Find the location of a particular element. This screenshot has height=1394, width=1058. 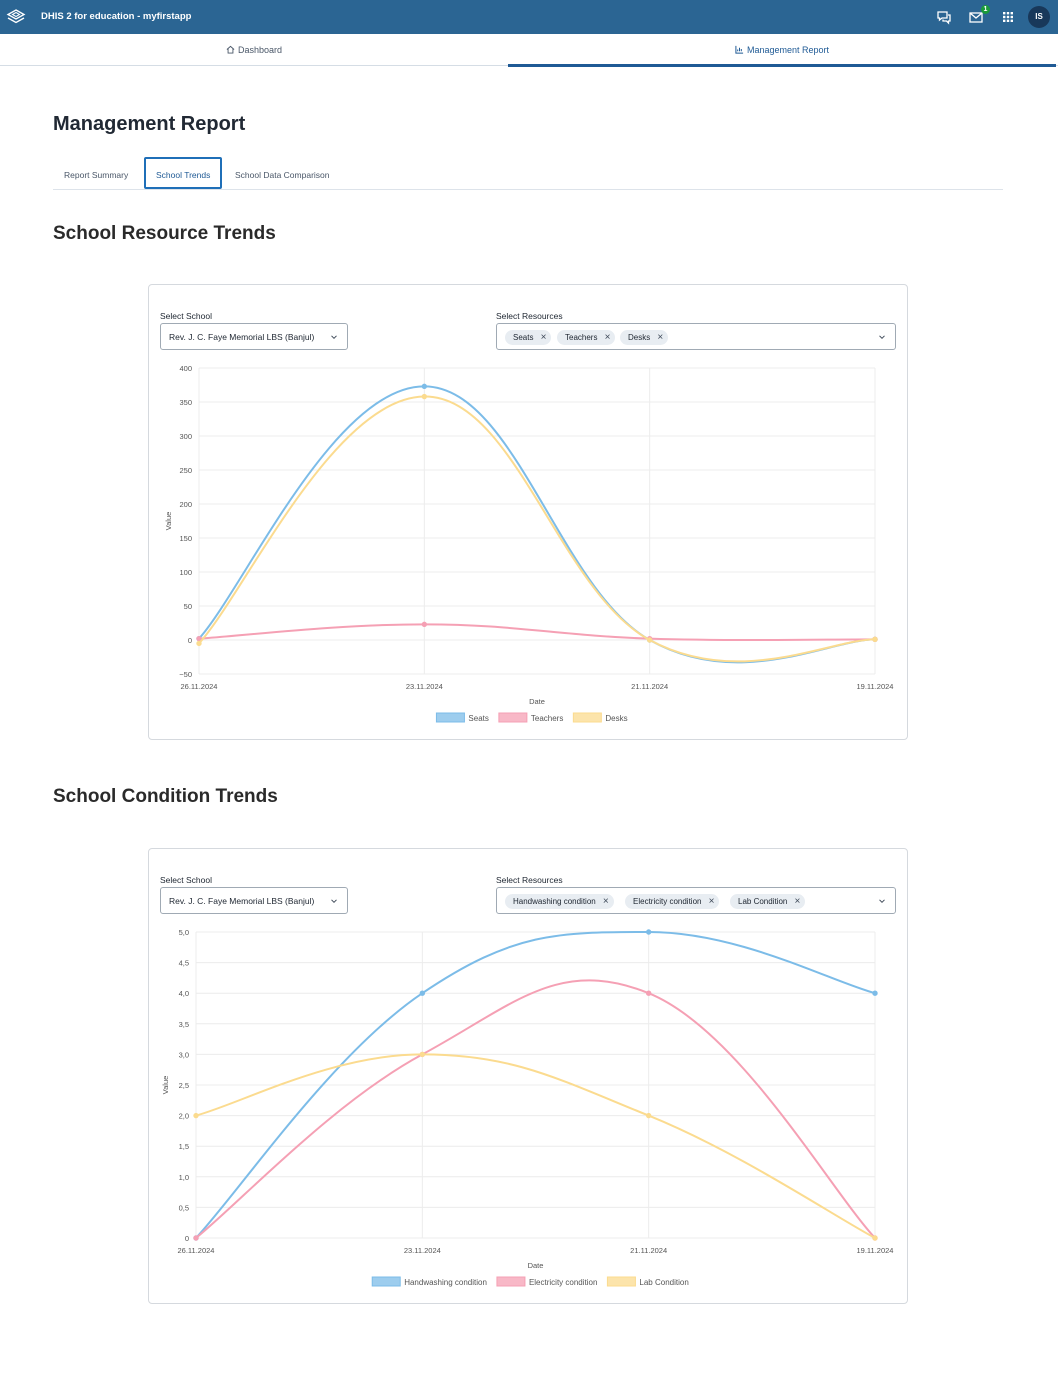

resource-chart-y-tick-label: 150 is located at coordinates (185, 538).